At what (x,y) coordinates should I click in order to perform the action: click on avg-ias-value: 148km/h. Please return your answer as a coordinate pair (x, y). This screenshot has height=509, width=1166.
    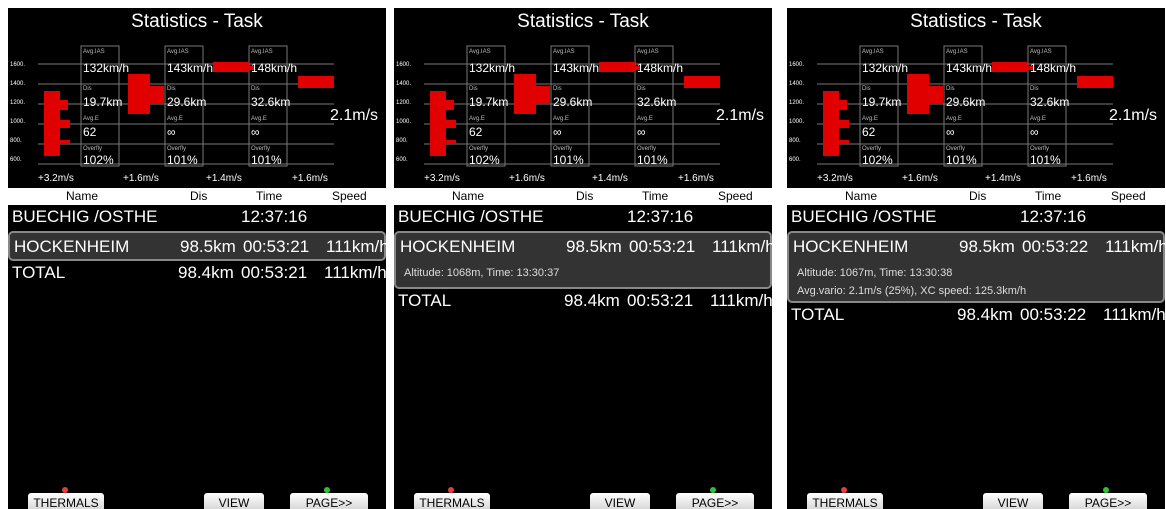
    Looking at the image, I should click on (1053, 68).